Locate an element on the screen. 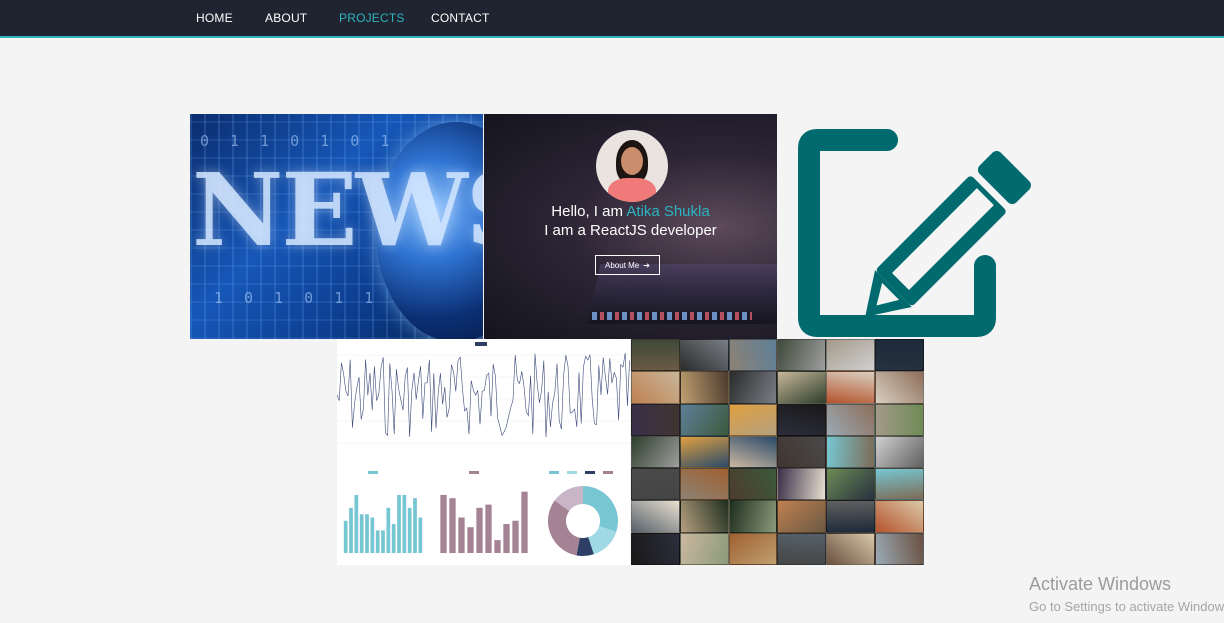  project-edit-tile is located at coordinates (923, 226).